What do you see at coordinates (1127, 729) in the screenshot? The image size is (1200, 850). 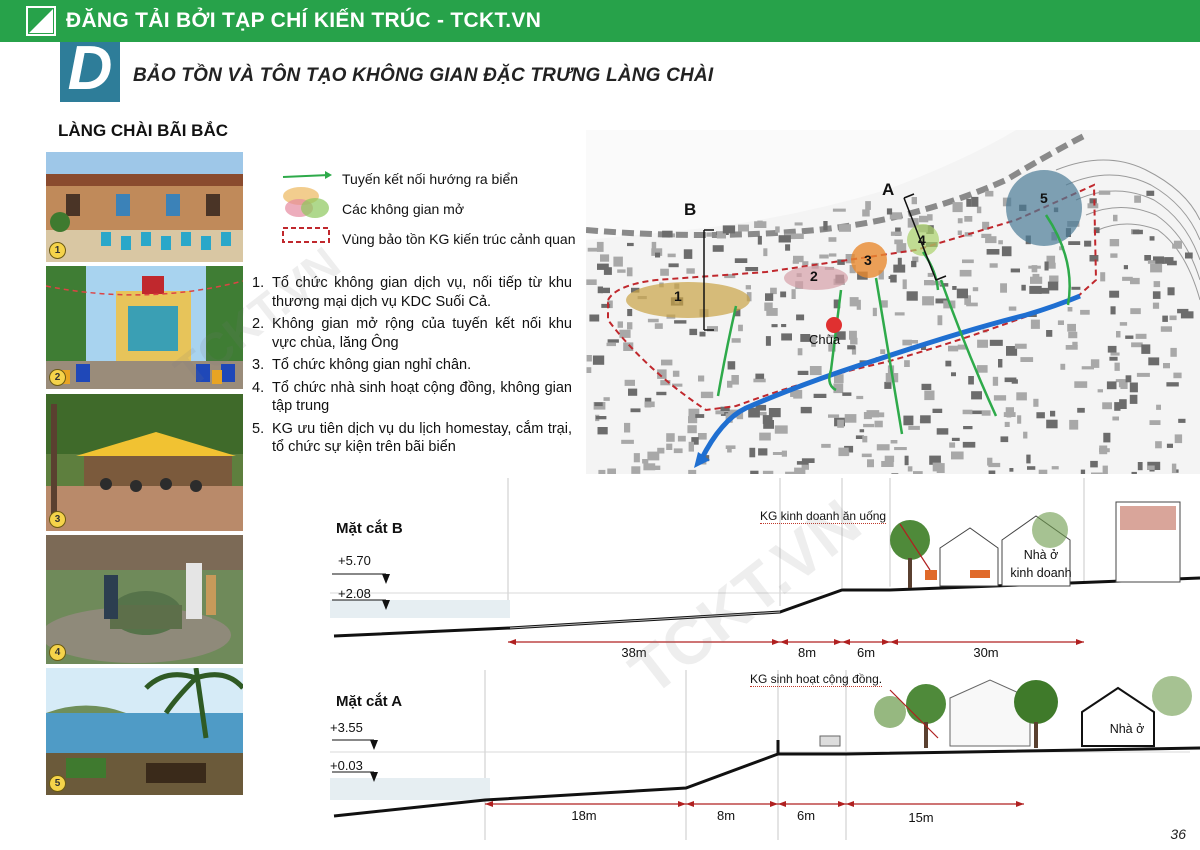 I see `section-a-building-label: Nhà ở` at bounding box center [1127, 729].